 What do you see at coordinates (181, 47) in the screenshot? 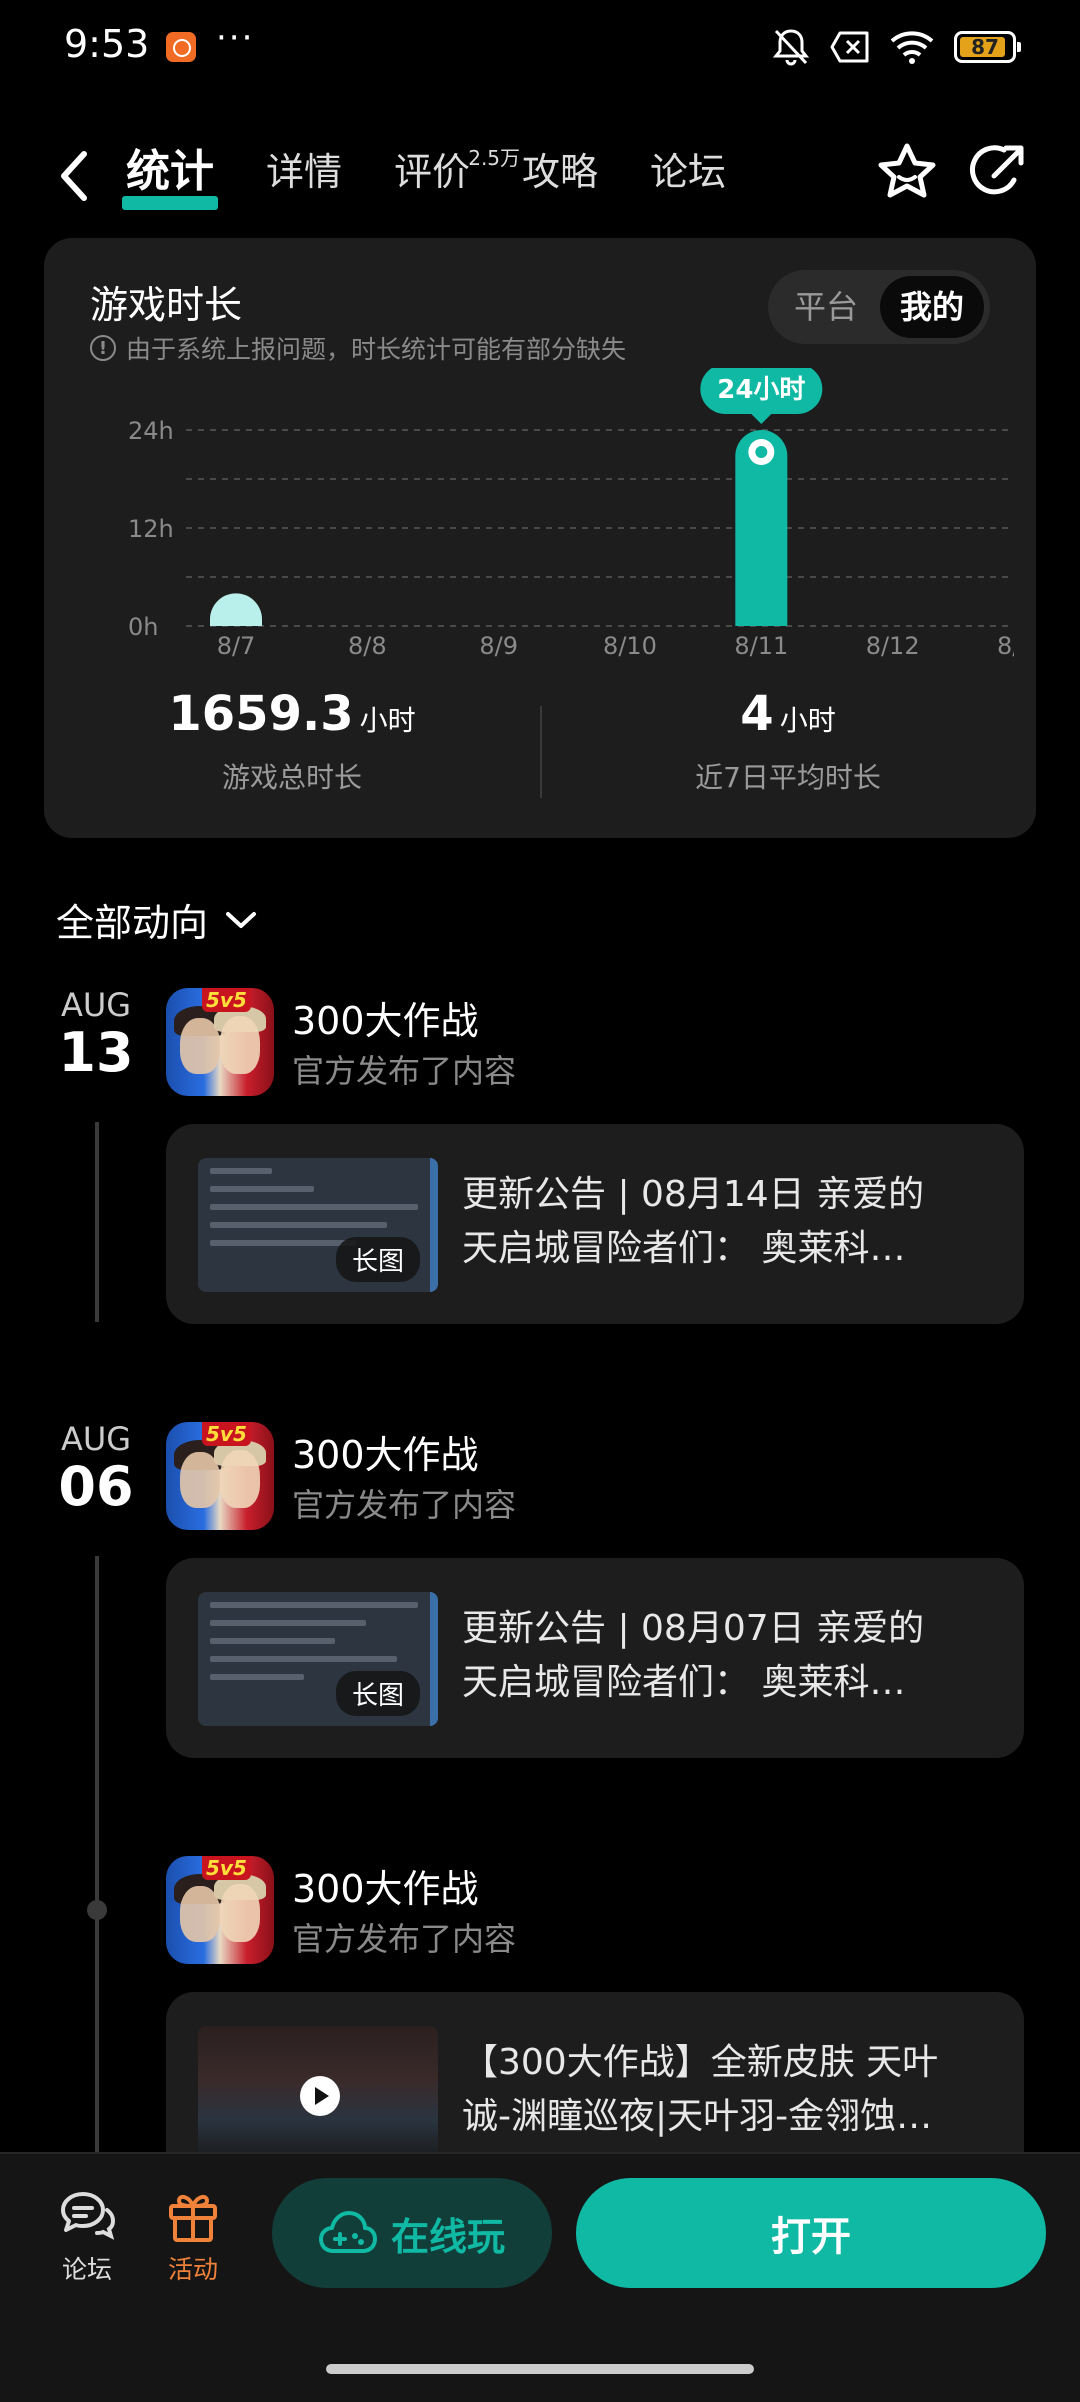
I see `notification-app-icon` at bounding box center [181, 47].